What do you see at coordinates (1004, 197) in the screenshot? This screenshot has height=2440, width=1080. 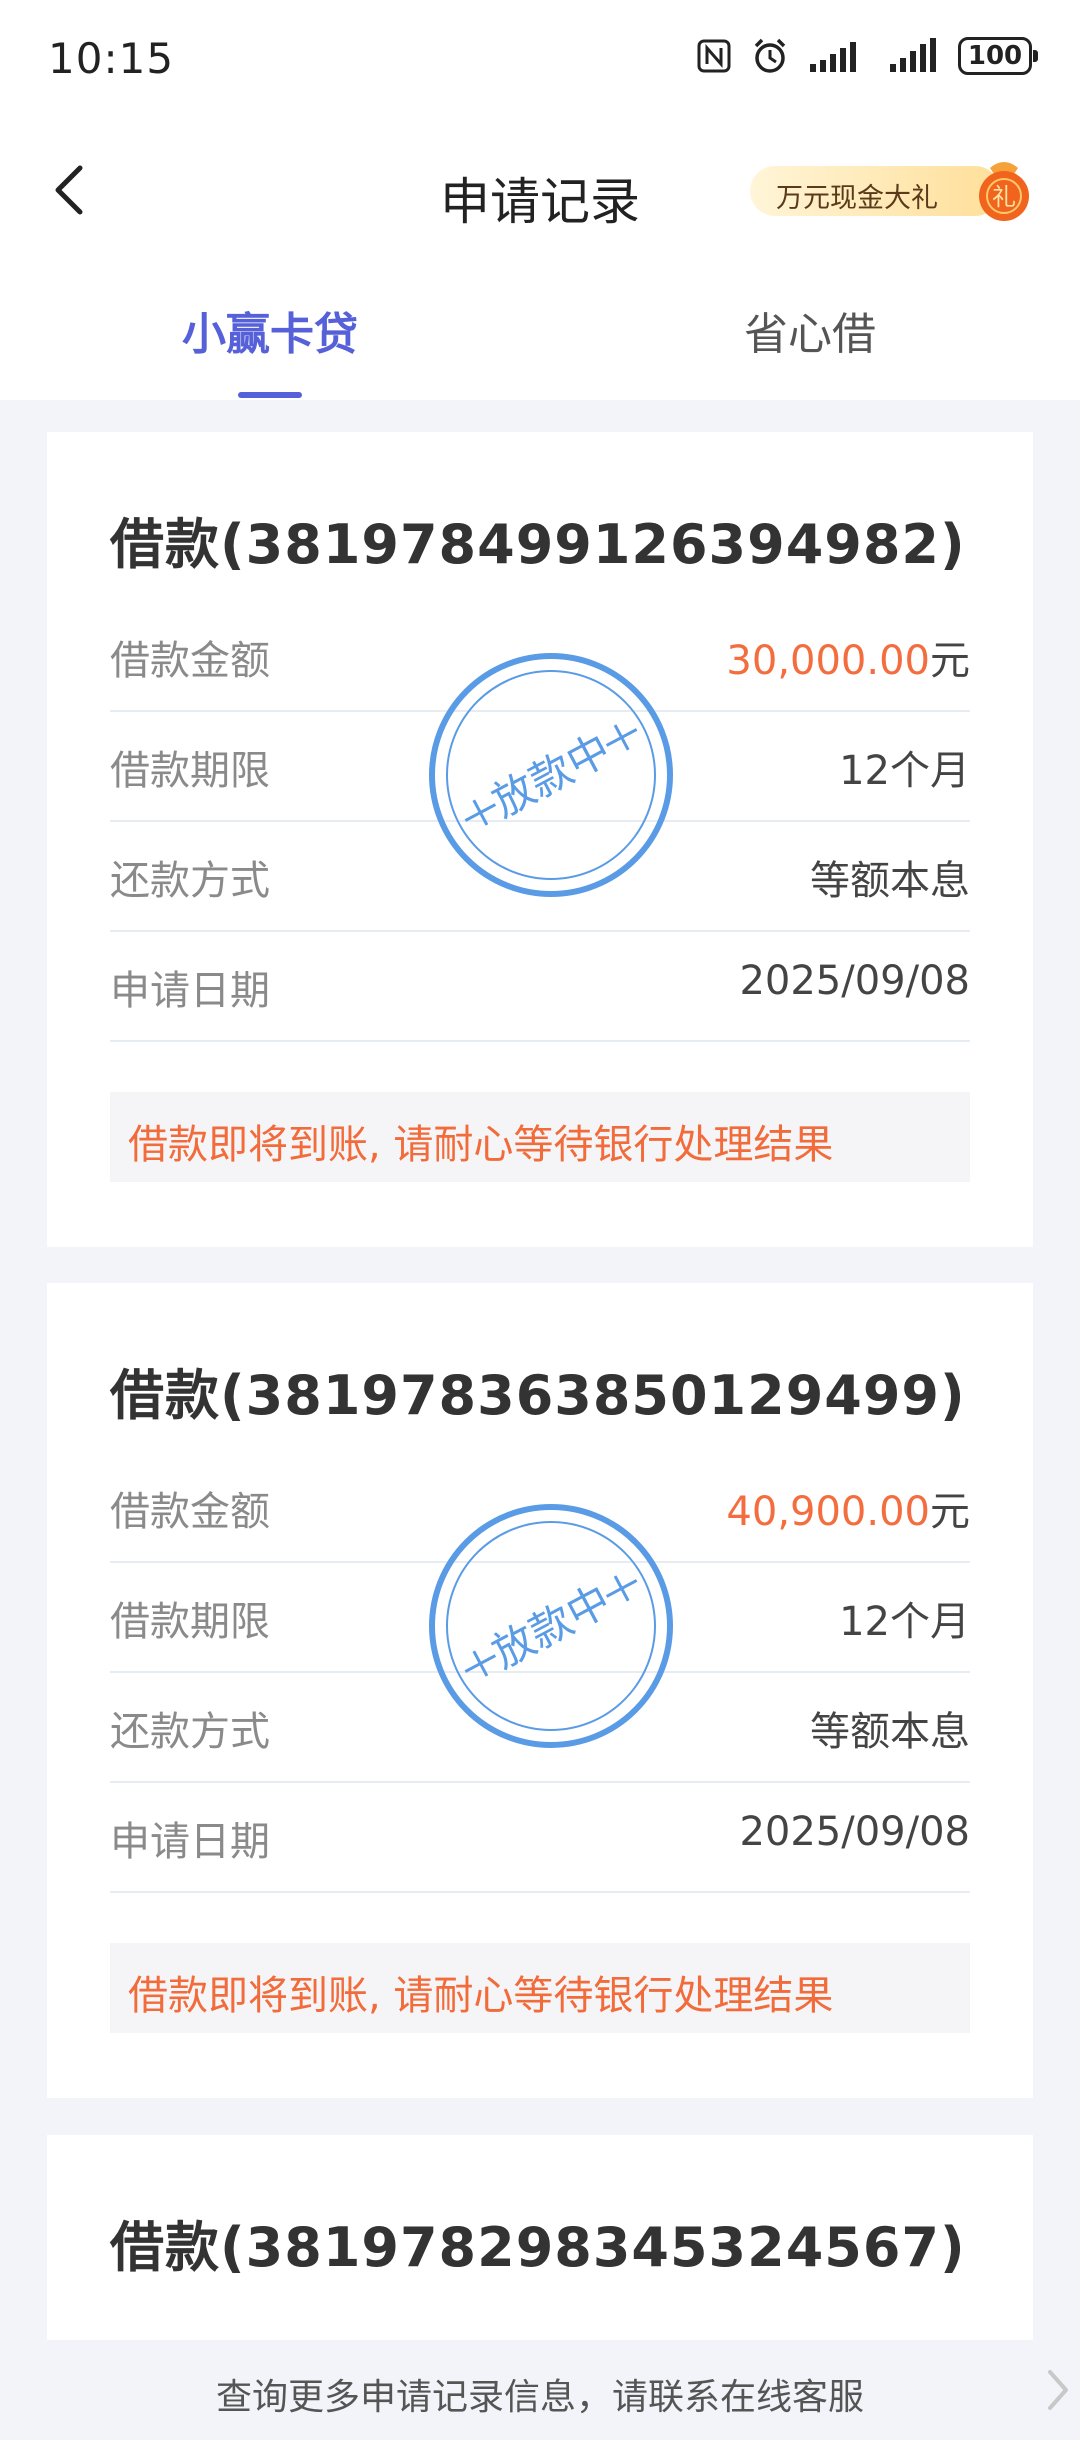 I see `promo-badge-text: 礼` at bounding box center [1004, 197].